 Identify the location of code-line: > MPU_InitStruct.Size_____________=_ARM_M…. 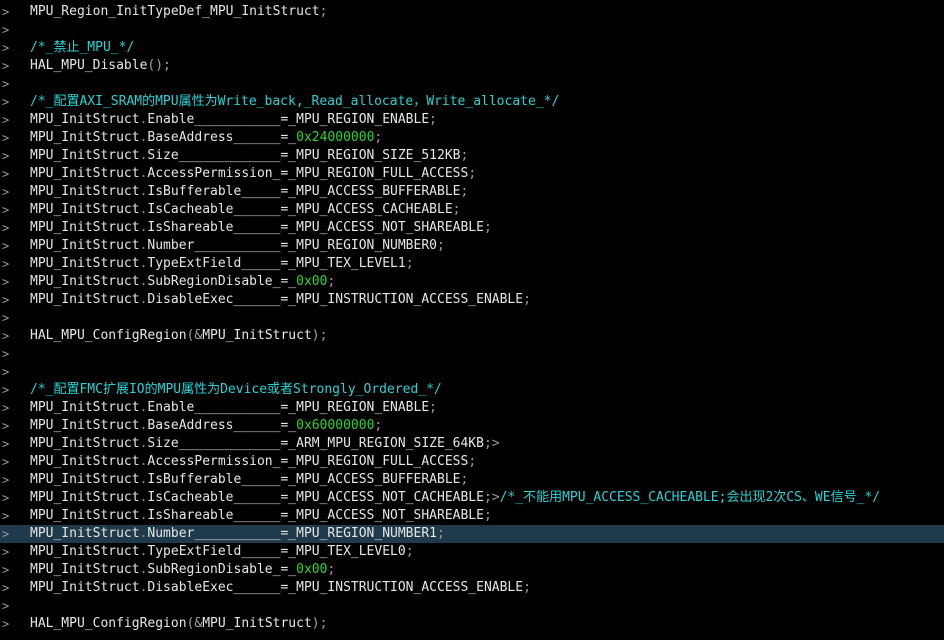
(472, 444).